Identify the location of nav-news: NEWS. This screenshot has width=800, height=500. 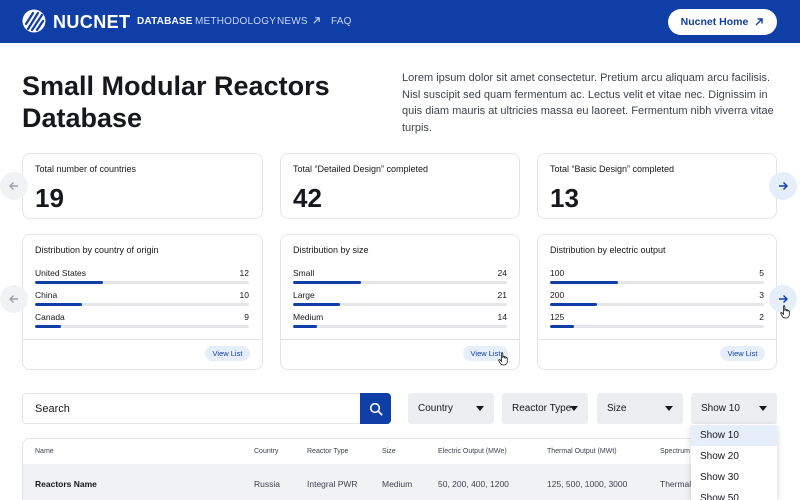
(299, 22).